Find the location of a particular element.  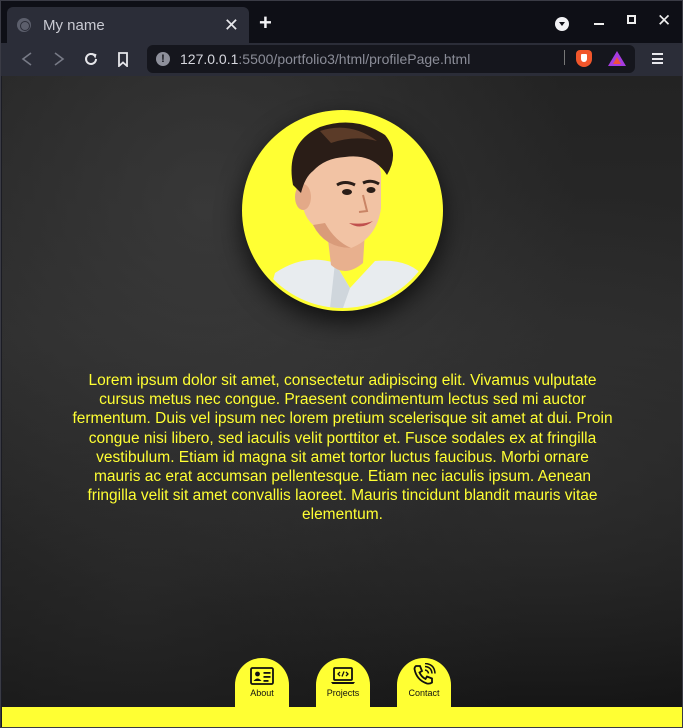

reload-icon is located at coordinates (91, 59).